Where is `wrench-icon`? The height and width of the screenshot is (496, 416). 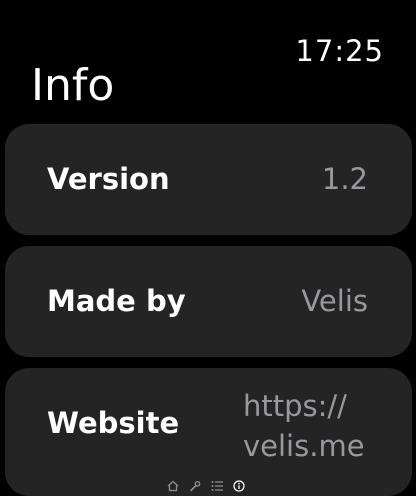 wrench-icon is located at coordinates (195, 486).